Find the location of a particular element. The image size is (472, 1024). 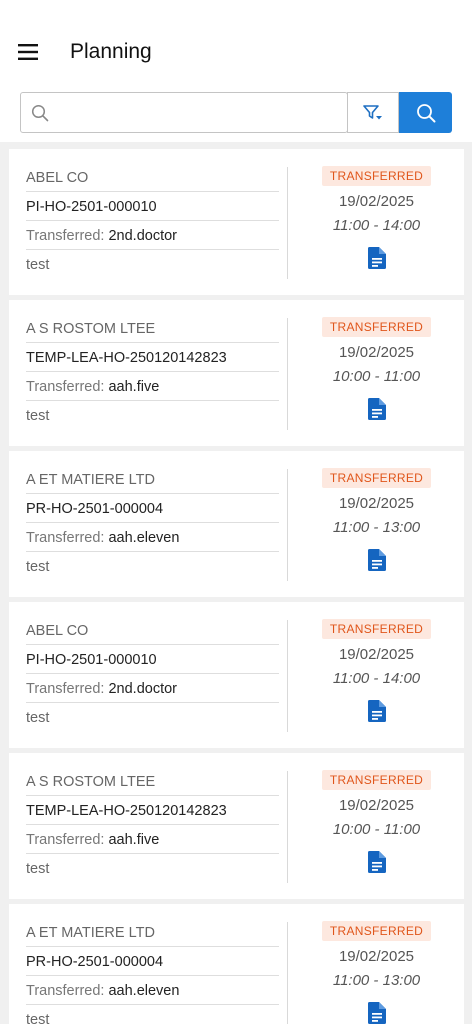

app-header: Planning is located at coordinates (236, 42).